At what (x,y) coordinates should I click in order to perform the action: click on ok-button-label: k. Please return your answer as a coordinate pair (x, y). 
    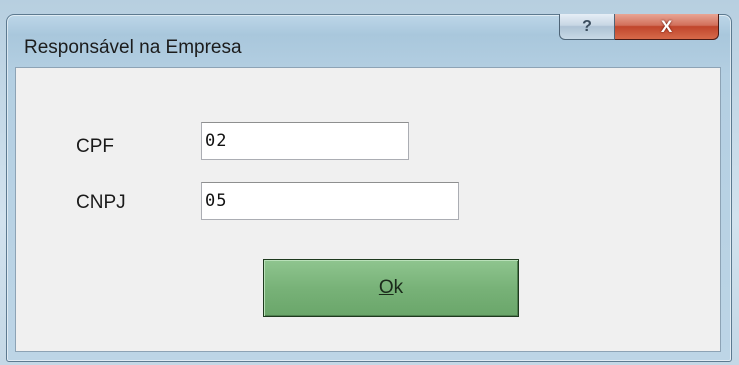
    Looking at the image, I should click on (398, 287).